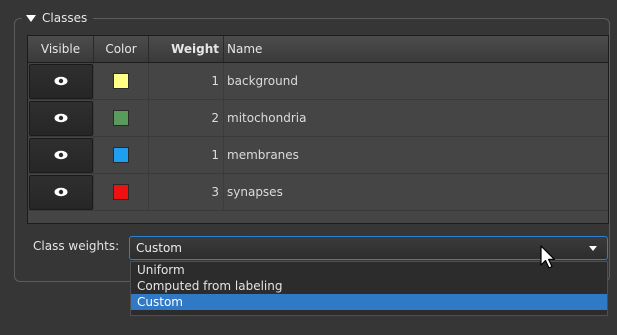  I want to click on table-row: 3 synapses, so click(318, 192).